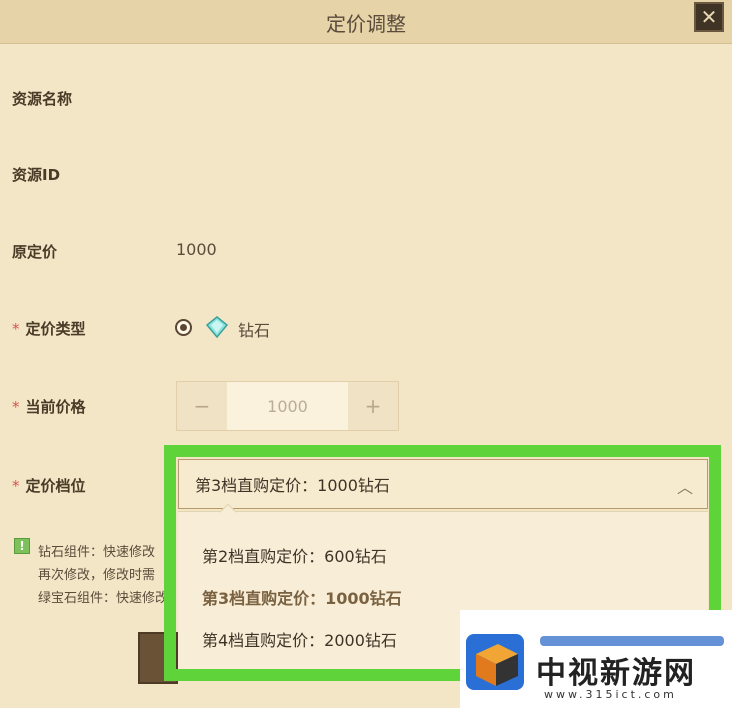 This screenshot has height=708, width=732. I want to click on tier-dropdown: 第3档直购定价：1000钻石 ︿, so click(443, 484).